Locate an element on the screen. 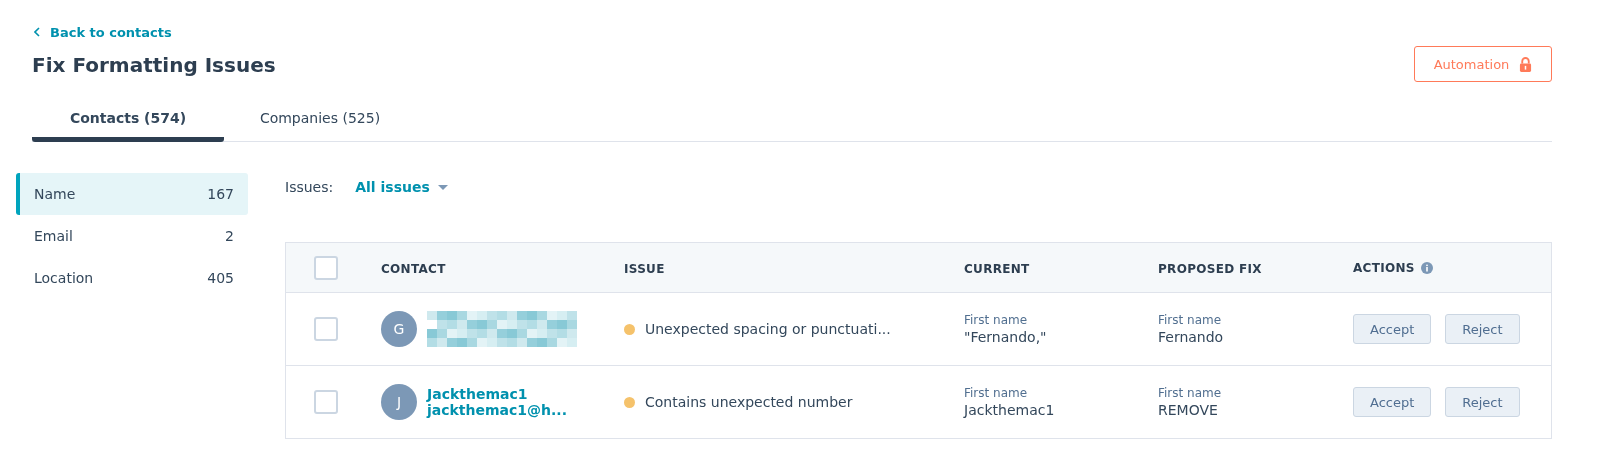 The height and width of the screenshot is (452, 1600). sidebar-item: Email 2 is located at coordinates (132, 236).